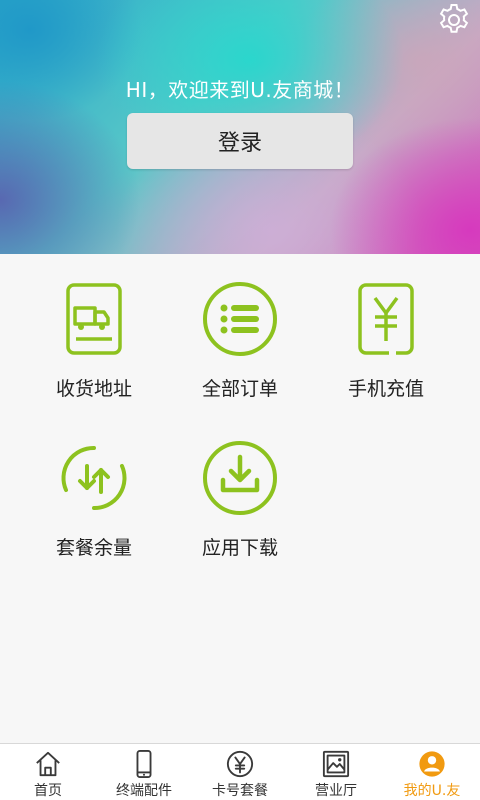  Describe the element at coordinates (240, 90) in the screenshot. I see `welcome-text: HI，欢迎来到U.友商城！` at that location.